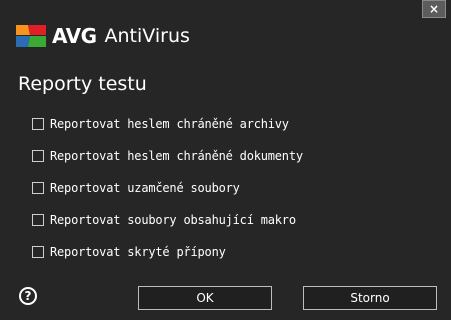 Image resolution: width=451 pixels, height=320 pixels. What do you see at coordinates (145, 188) in the screenshot?
I see `option-label: Reportovat uzamčené soubory` at bounding box center [145, 188].